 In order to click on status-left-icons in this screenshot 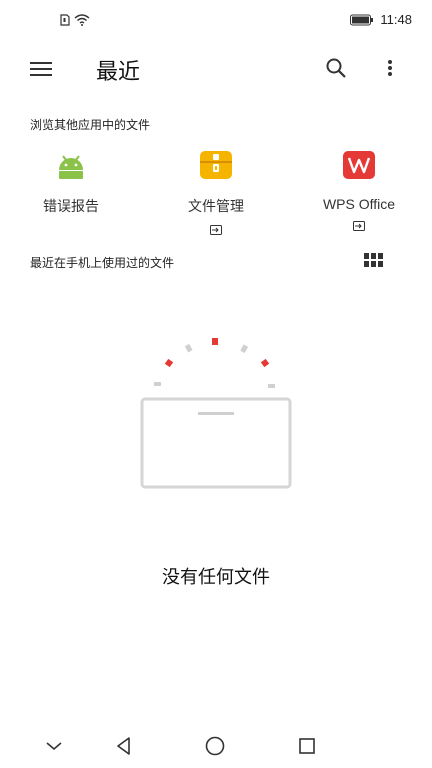, I will do `click(75, 20)`.